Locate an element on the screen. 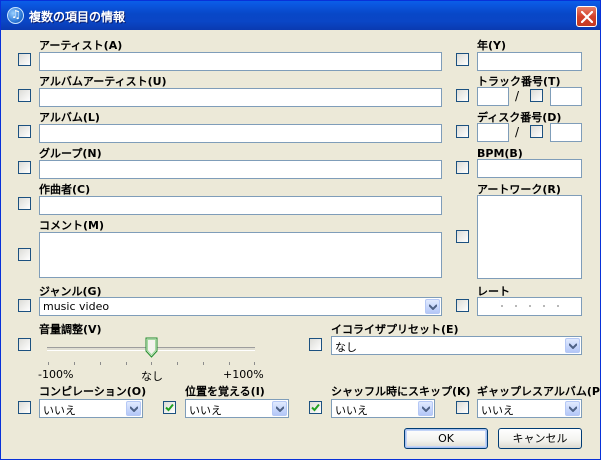 This screenshot has height=460, width=601. equalizer-value: なし is located at coordinates (346, 347).